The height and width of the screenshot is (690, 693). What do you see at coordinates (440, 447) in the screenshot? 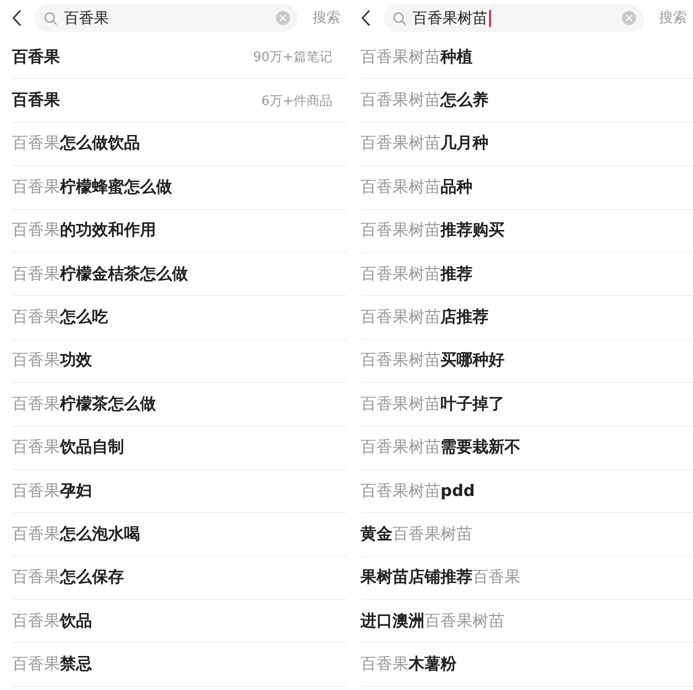
I see `suggestion-item: 百香果树苗需要栽新不` at bounding box center [440, 447].